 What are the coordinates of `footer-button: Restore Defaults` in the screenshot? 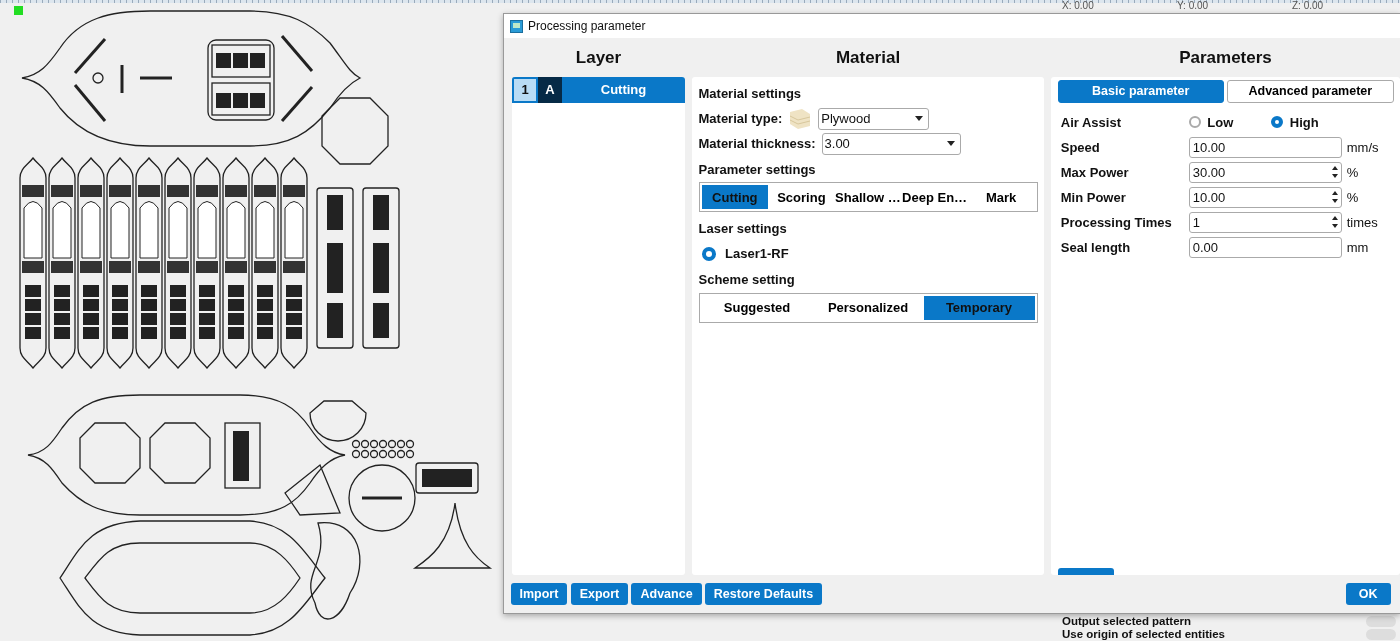 It's located at (763, 594).